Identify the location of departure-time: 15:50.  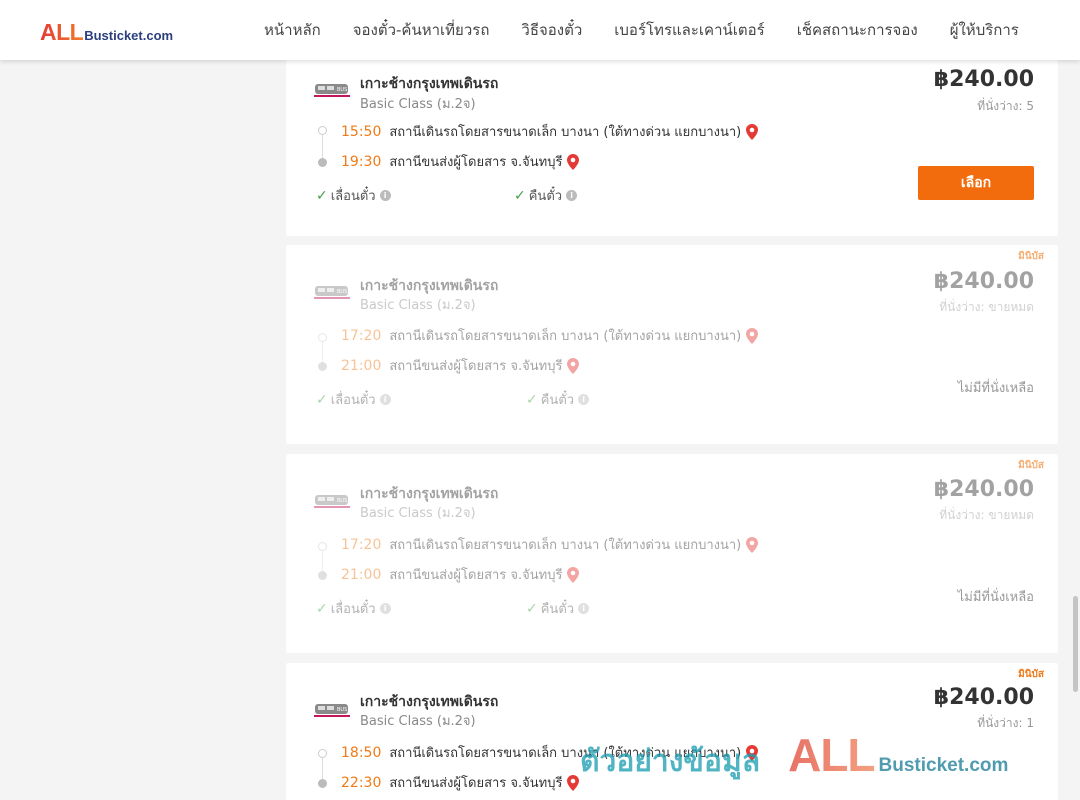
(361, 131).